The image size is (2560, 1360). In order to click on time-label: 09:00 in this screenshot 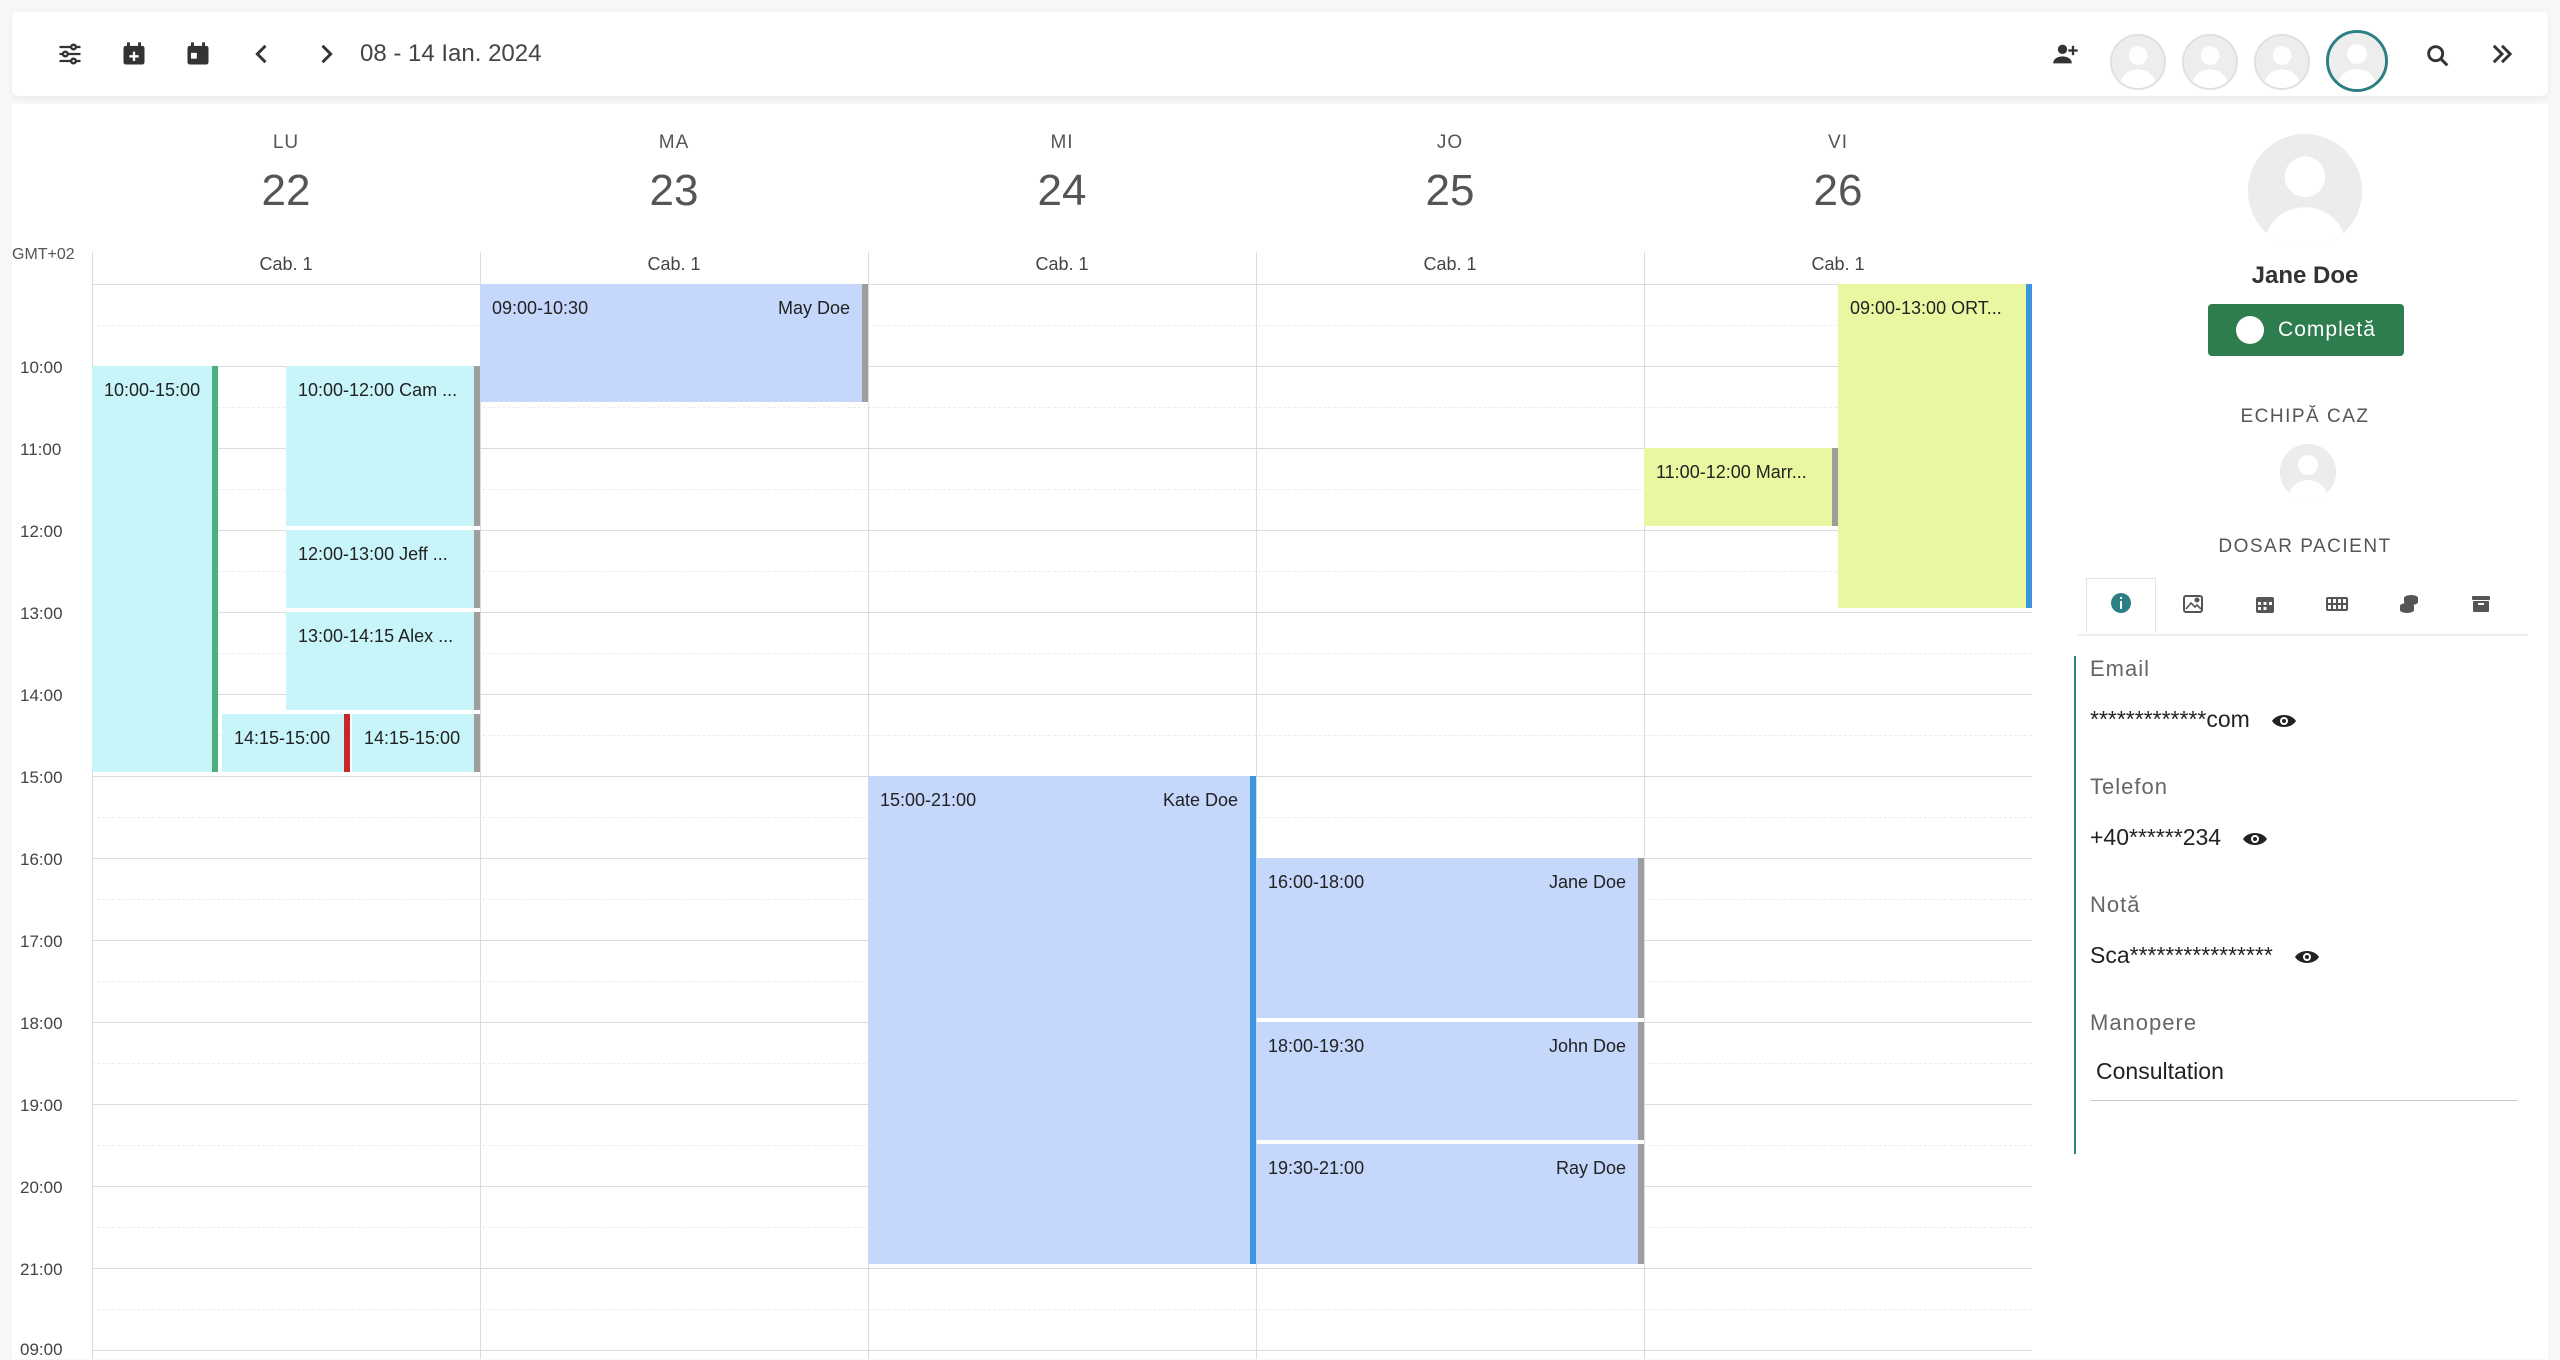, I will do `click(41, 1349)`.